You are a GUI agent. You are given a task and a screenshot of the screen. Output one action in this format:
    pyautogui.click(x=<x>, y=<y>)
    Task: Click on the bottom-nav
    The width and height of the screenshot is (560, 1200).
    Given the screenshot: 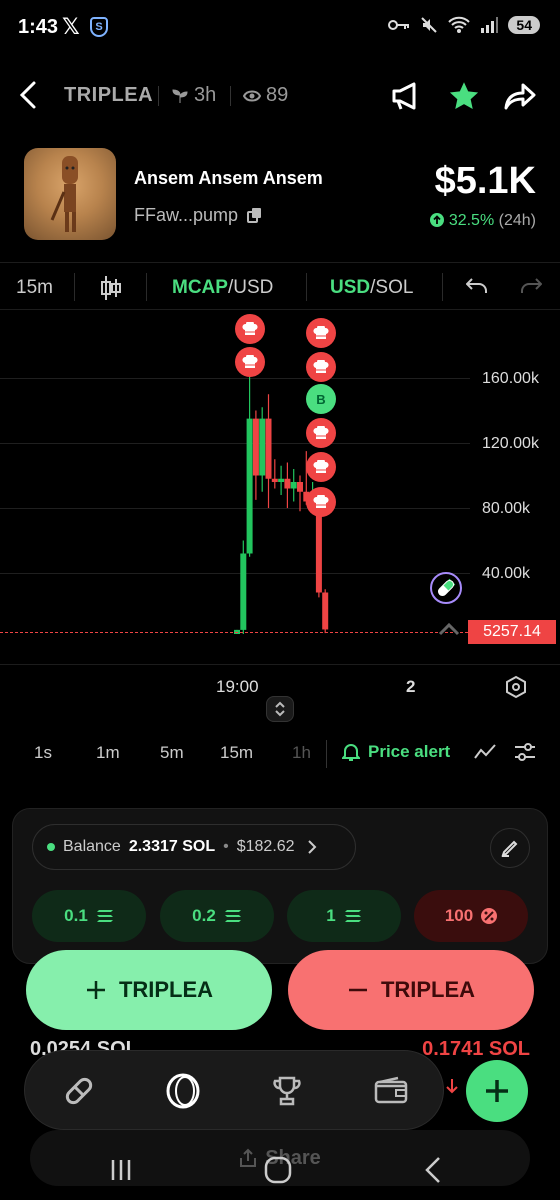 What is the action you would take?
    pyautogui.click(x=234, y=1090)
    